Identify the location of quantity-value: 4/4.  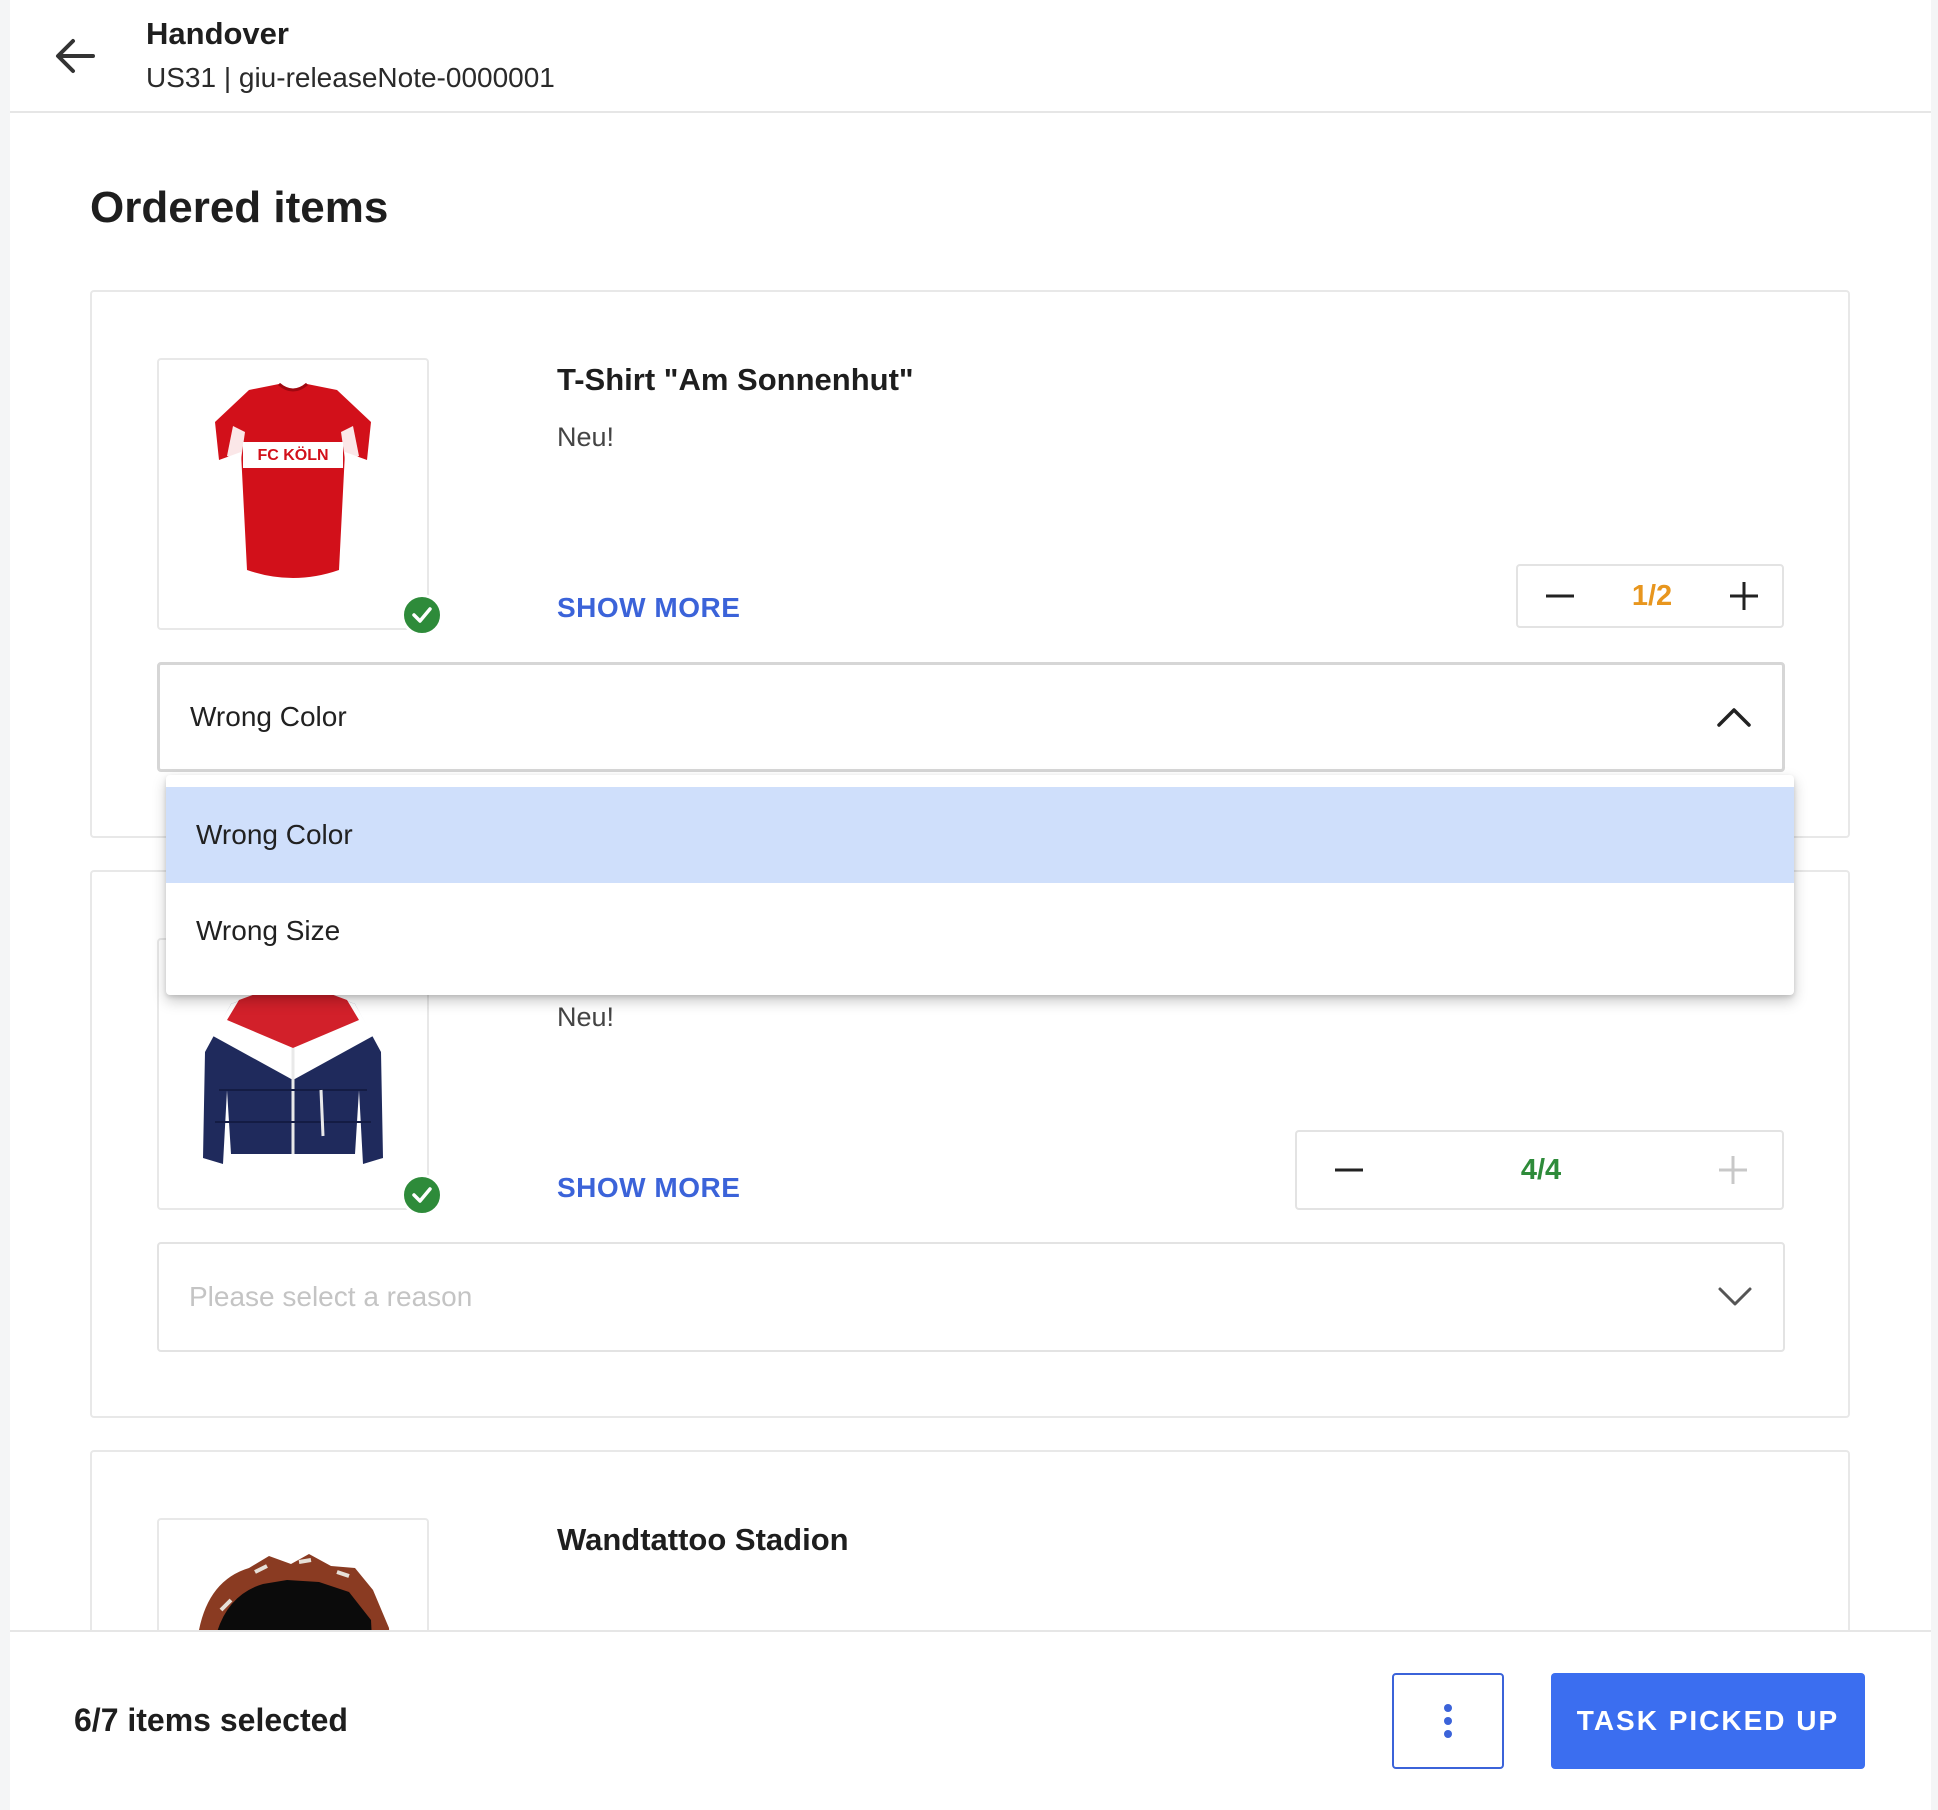
(1541, 1169).